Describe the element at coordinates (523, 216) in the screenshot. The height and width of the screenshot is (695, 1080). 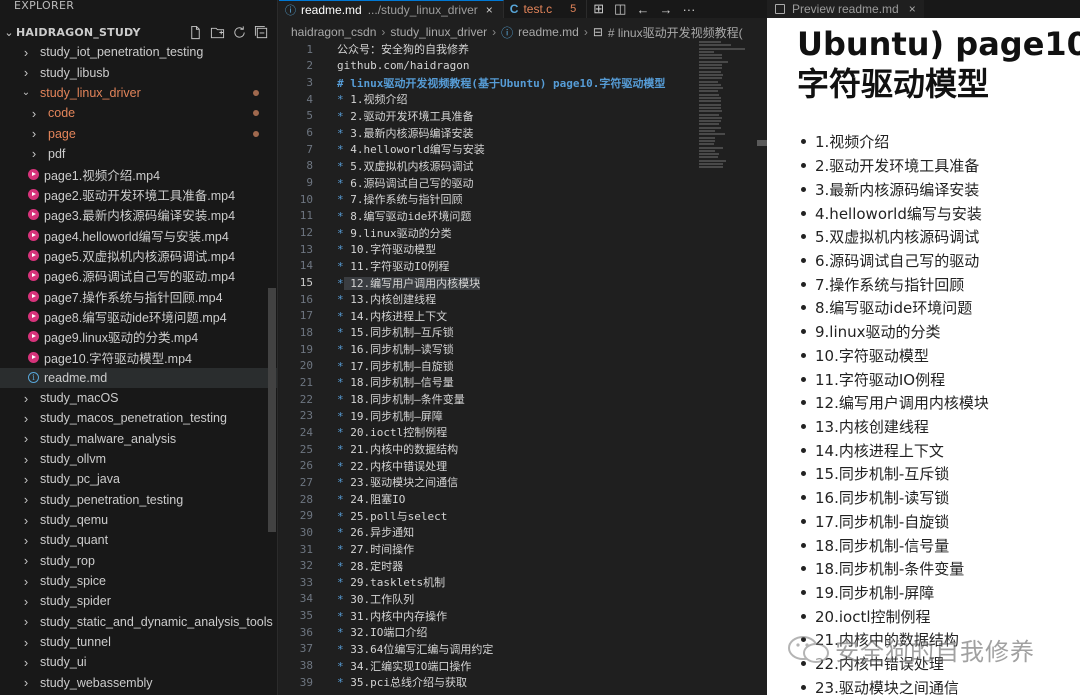
I see `code-line: 11 * 8.编写驱动ide环境问题` at that location.